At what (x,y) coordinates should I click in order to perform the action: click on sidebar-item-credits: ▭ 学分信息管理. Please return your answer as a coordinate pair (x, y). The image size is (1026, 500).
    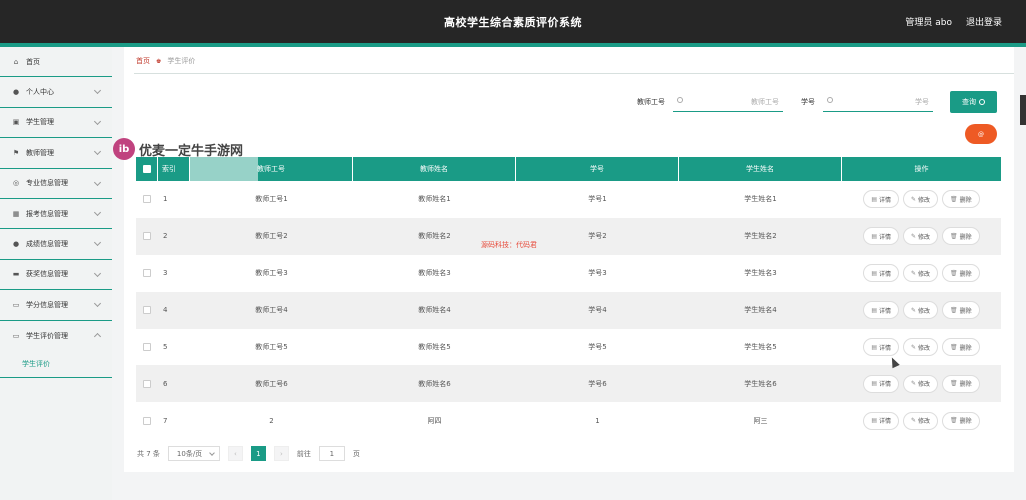
    Looking at the image, I should click on (56, 305).